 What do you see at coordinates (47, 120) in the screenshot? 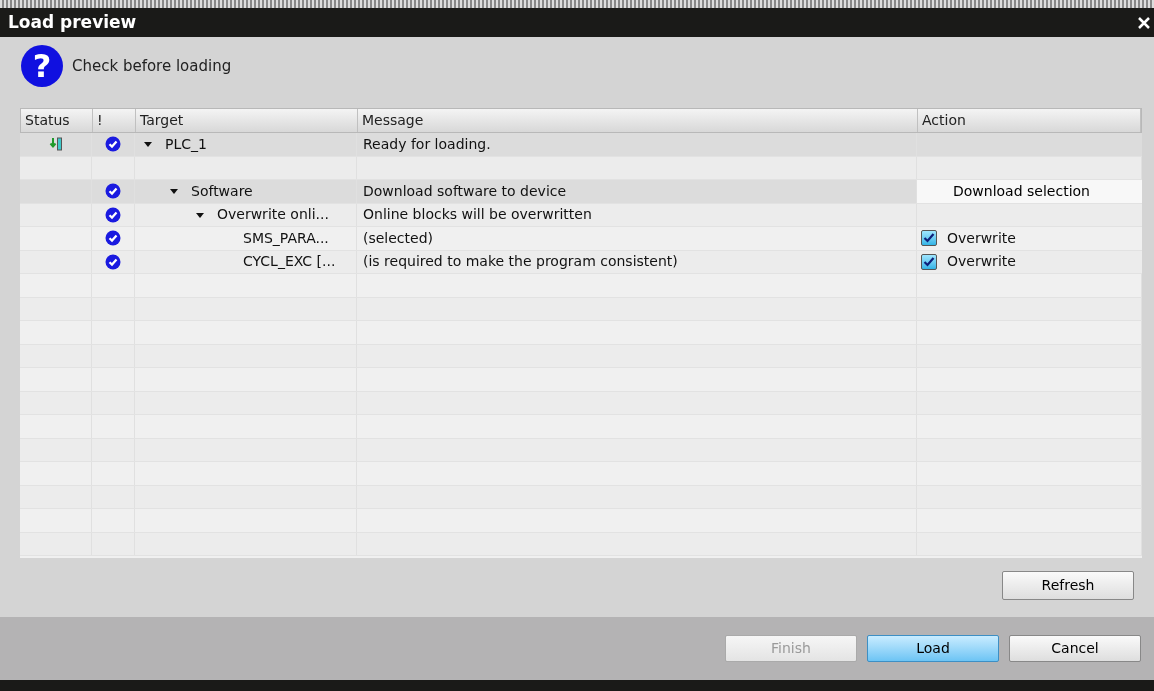
I see `column-header: Status` at bounding box center [47, 120].